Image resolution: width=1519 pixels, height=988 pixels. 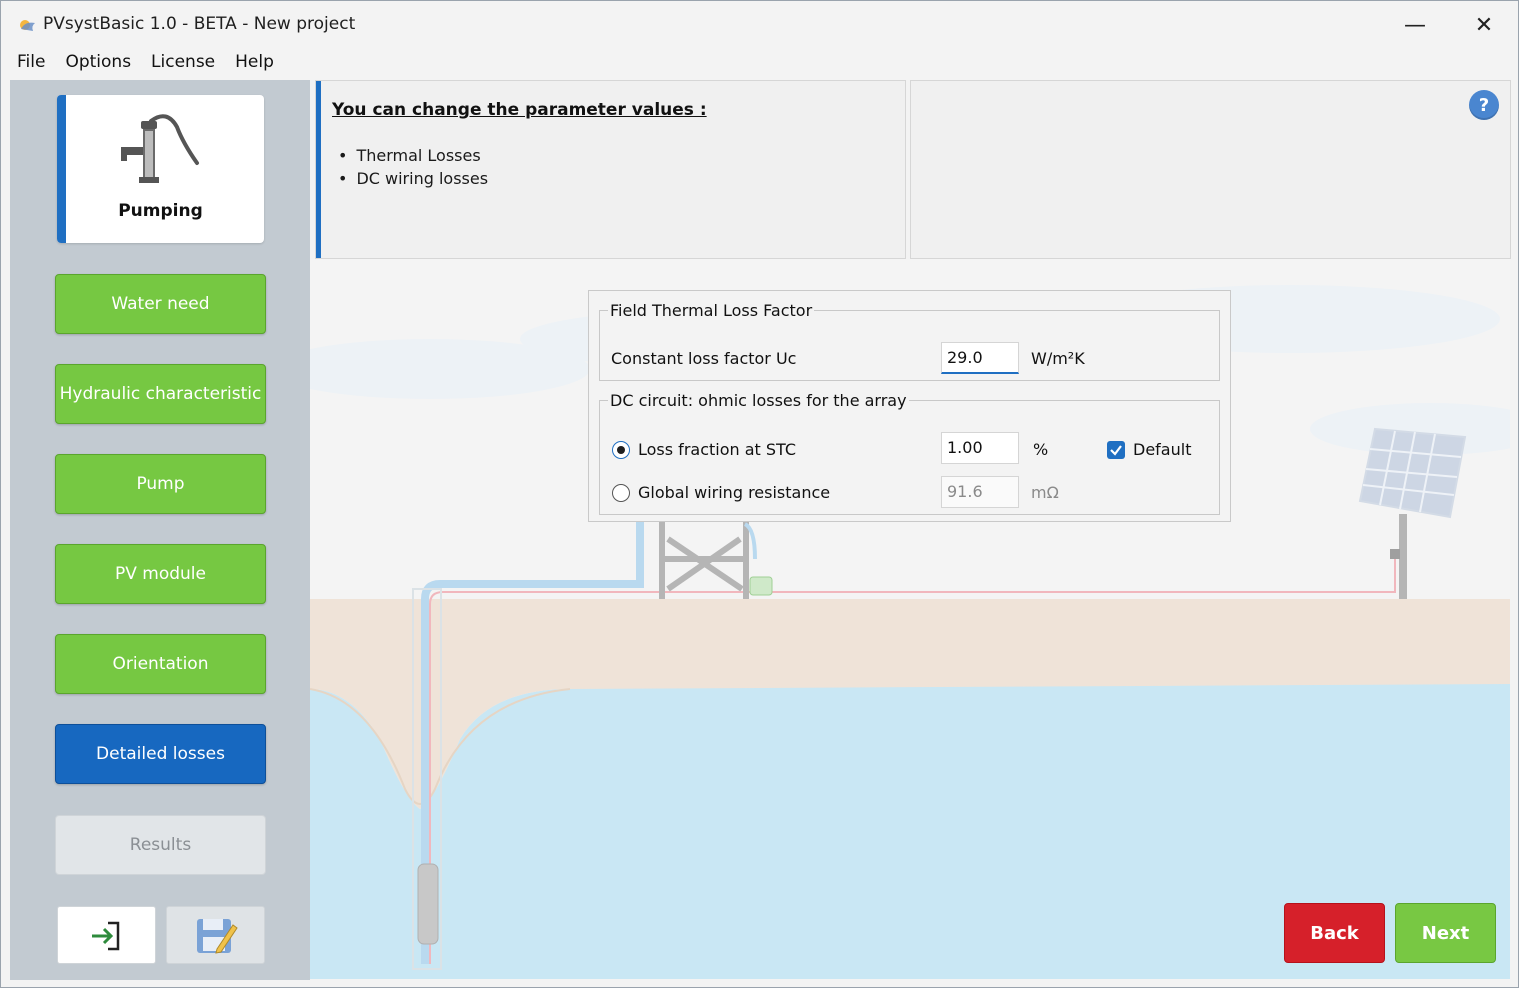 I want to click on wiring-resistance-input: 91.6, so click(x=980, y=492).